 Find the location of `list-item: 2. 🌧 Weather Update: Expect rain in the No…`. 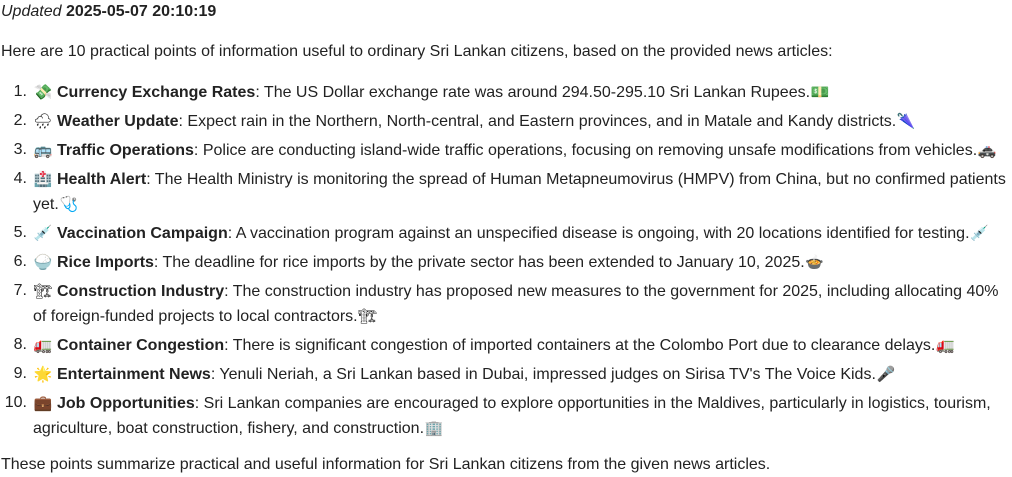

list-item: 2. 🌧 Weather Update: Expect rain in the No… is located at coordinates (513, 121).